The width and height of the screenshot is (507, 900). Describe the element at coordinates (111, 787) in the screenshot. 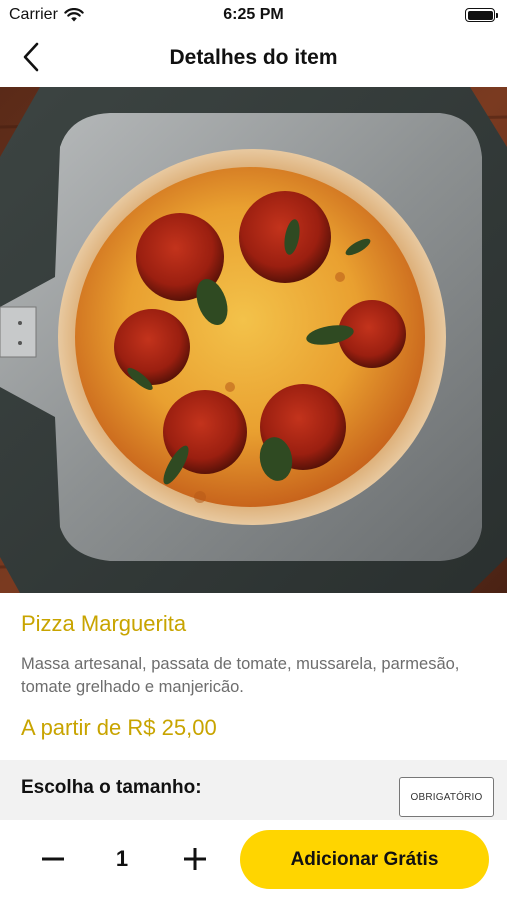

I see `section-title: Escolha o tamanho:` at that location.